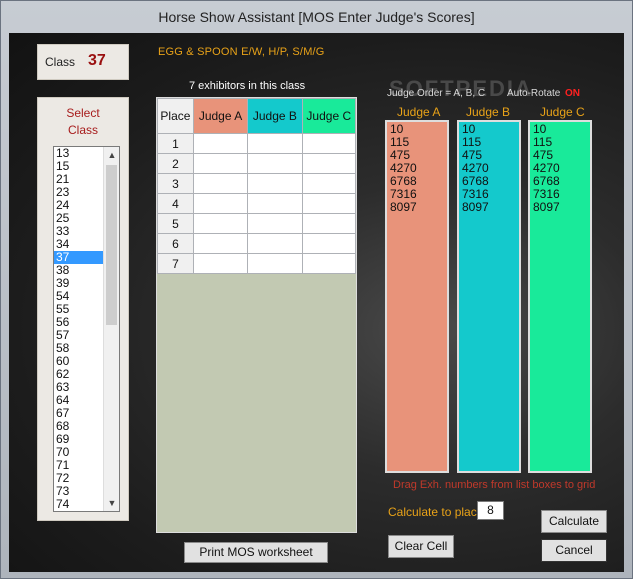 This screenshot has height=579, width=633. I want to click on grid-place-cell: 5, so click(175, 223).